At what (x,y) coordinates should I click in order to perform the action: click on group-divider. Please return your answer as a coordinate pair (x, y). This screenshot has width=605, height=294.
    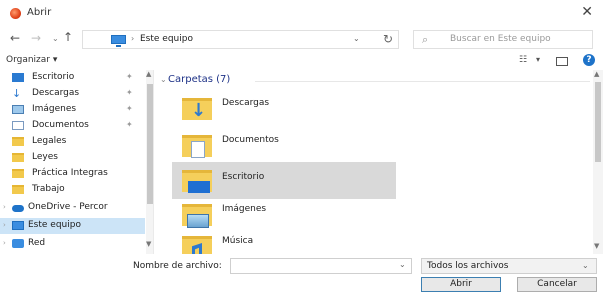
    Looking at the image, I should click on (422, 81).